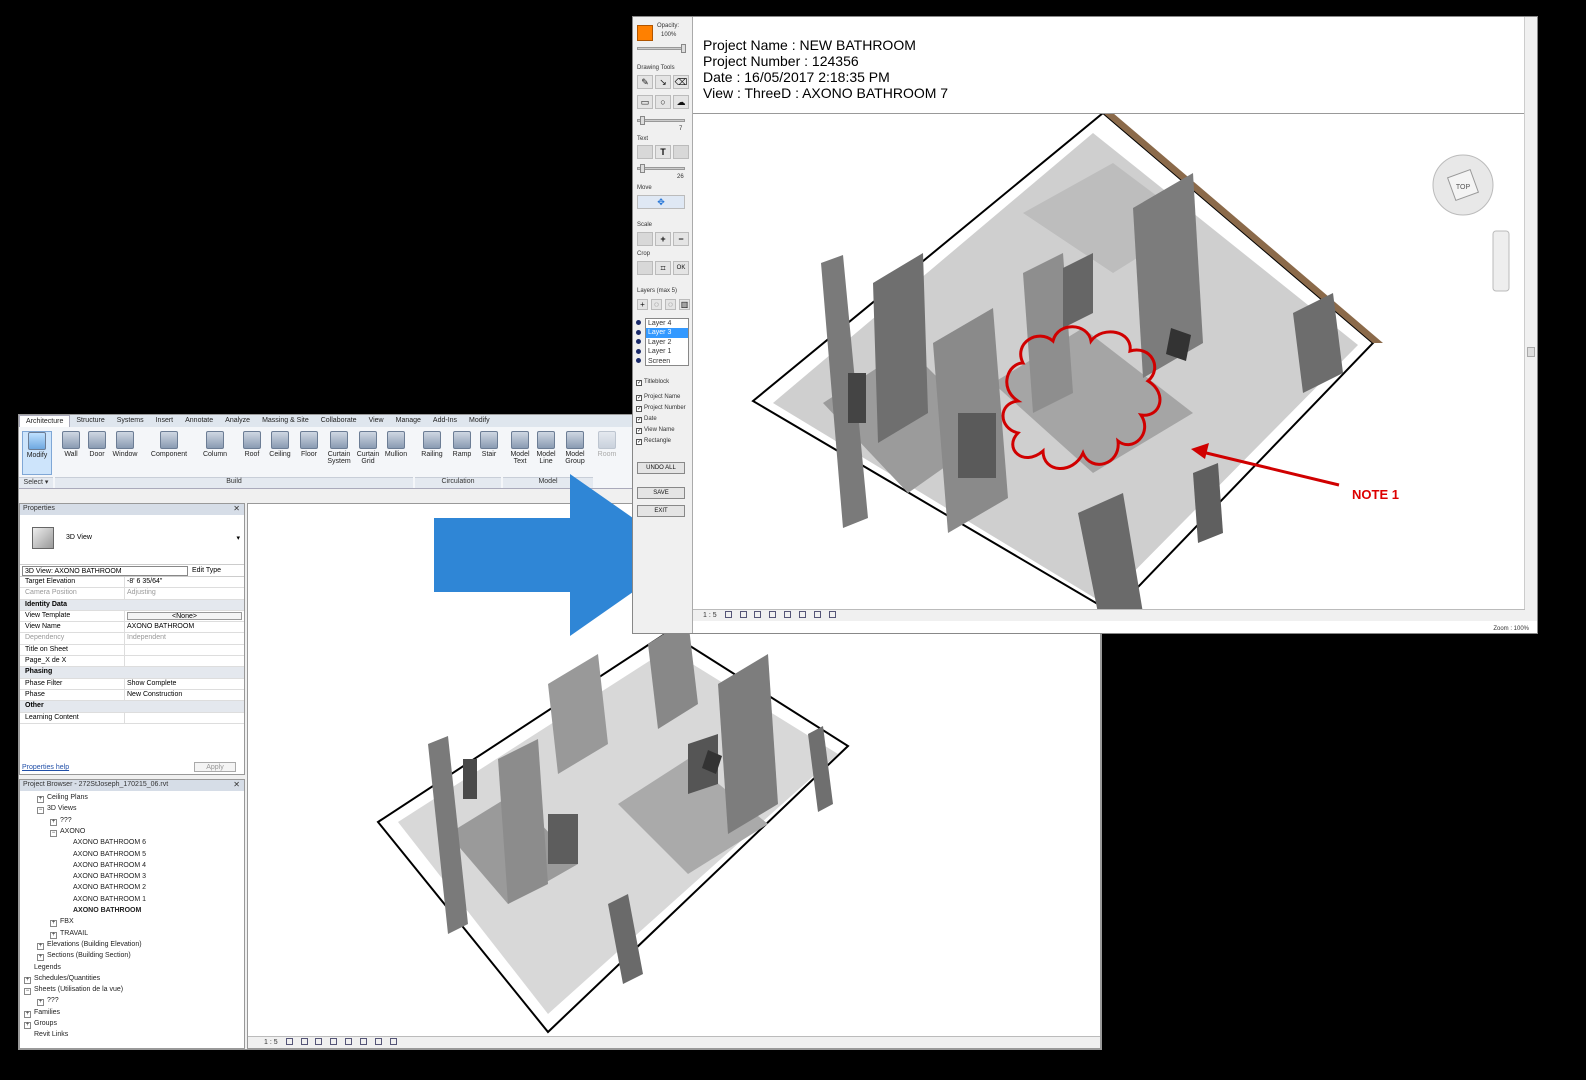  I want to click on model-group-button: Model Group, so click(575, 448).